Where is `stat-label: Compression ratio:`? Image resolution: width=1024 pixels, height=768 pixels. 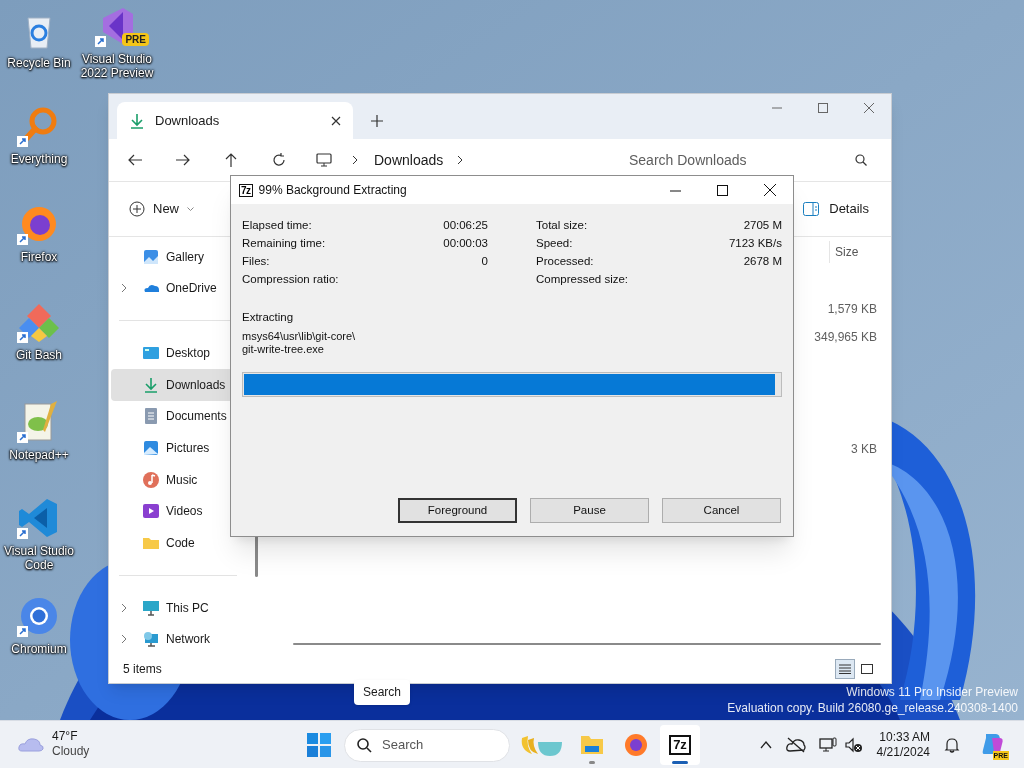
stat-label: Compression ratio: is located at coordinates (290, 280).